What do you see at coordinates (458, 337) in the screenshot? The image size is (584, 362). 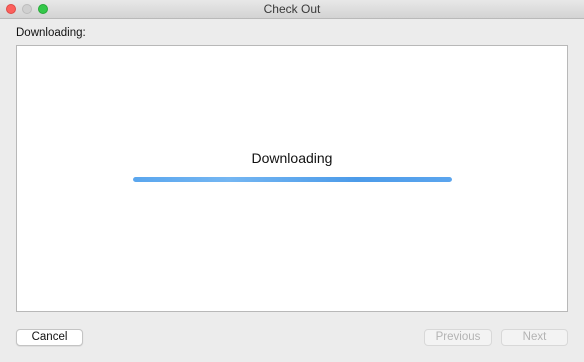 I see `previous-button: Previous` at bounding box center [458, 337].